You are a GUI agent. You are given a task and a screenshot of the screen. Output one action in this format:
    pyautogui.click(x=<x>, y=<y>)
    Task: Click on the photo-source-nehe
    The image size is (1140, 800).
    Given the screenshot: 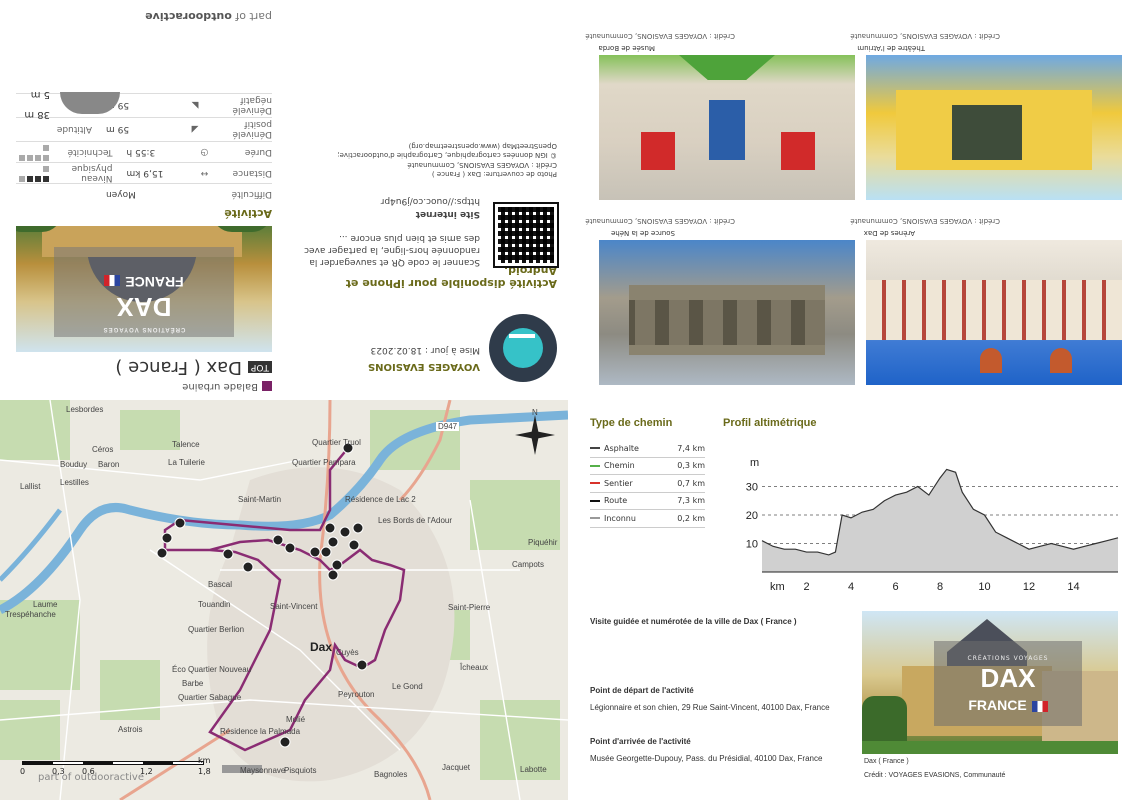 What is the action you would take?
    pyautogui.click(x=727, y=312)
    